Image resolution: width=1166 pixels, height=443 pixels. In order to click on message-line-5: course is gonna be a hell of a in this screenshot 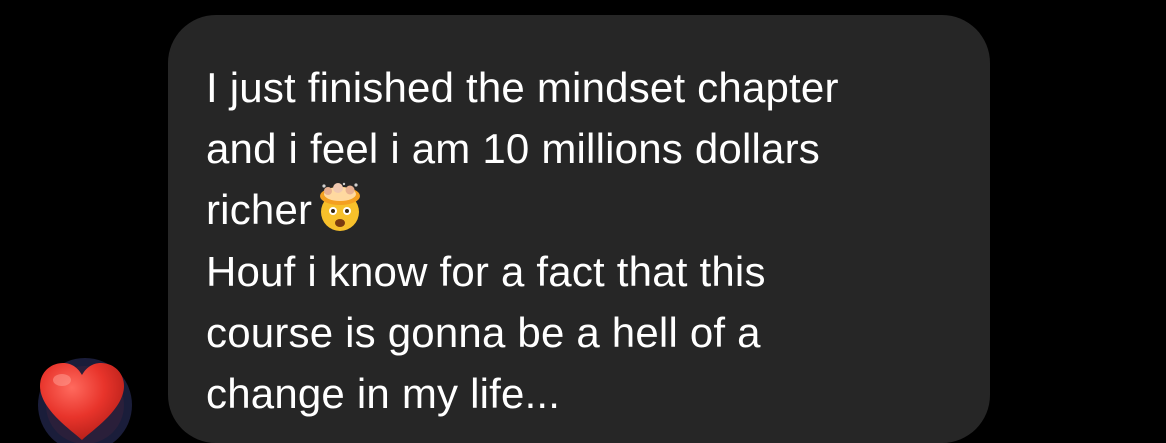, I will do `click(483, 332)`.